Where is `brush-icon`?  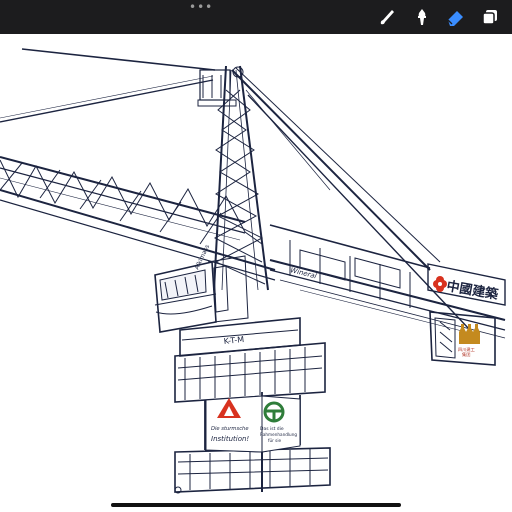 brush-icon is located at coordinates (387, 17).